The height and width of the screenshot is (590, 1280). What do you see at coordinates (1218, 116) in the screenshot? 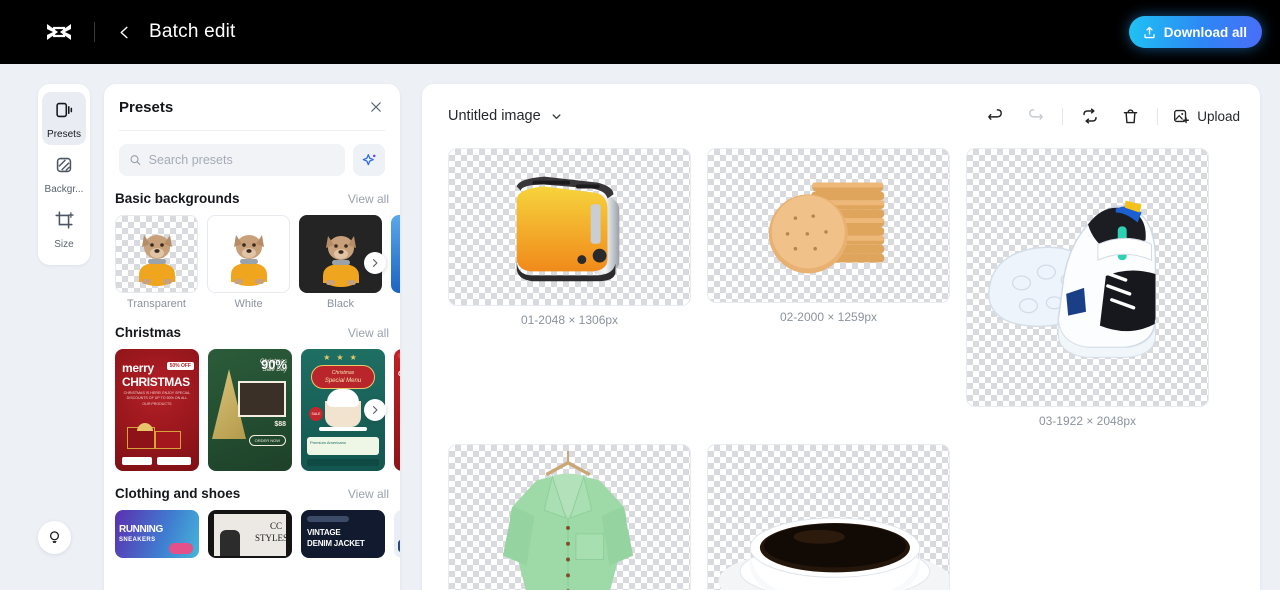
I see `upload-label: Upload` at bounding box center [1218, 116].